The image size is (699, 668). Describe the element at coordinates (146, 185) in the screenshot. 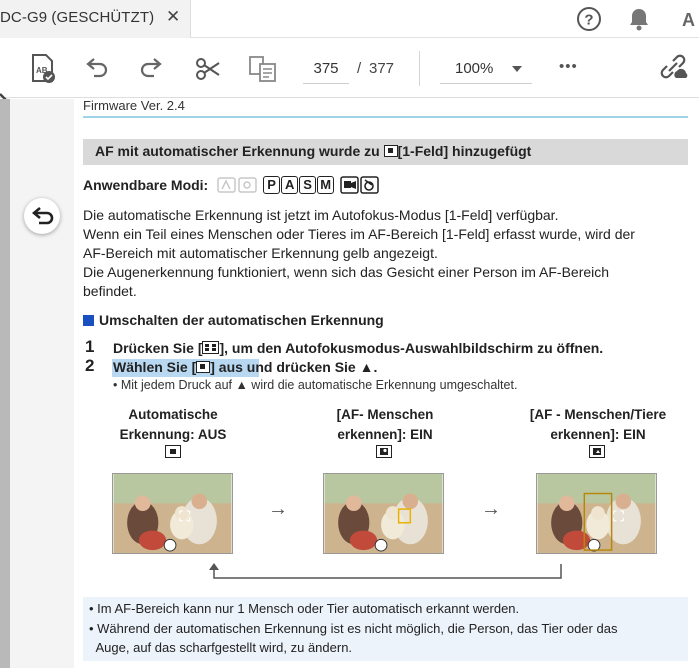

I see `modes-label: Anwendbare Modi:` at that location.